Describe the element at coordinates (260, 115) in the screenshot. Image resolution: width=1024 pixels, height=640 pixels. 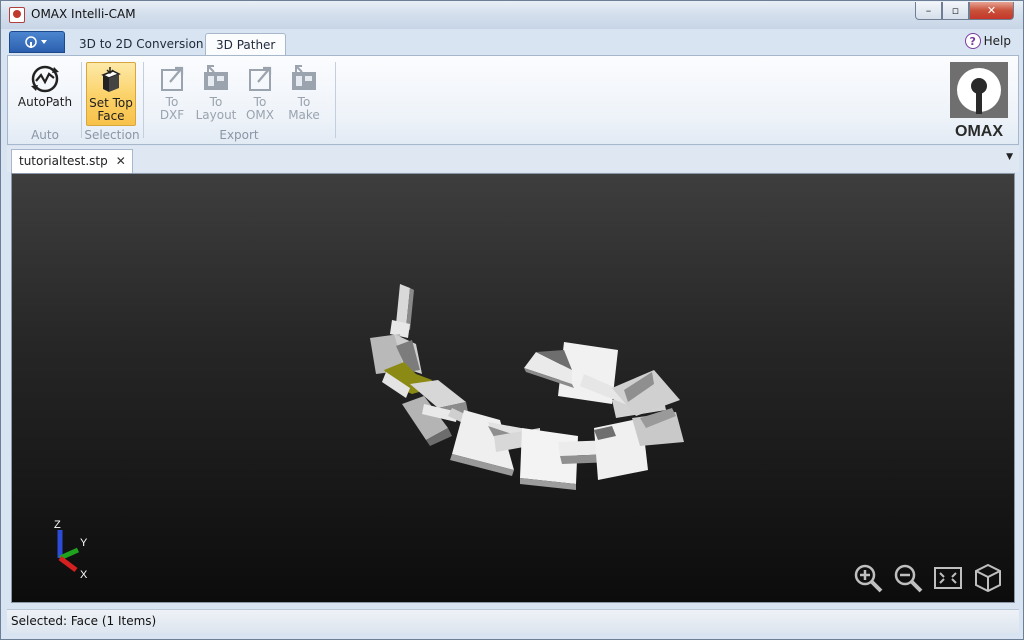
I see `to-omx-label-line2: OMX` at that location.